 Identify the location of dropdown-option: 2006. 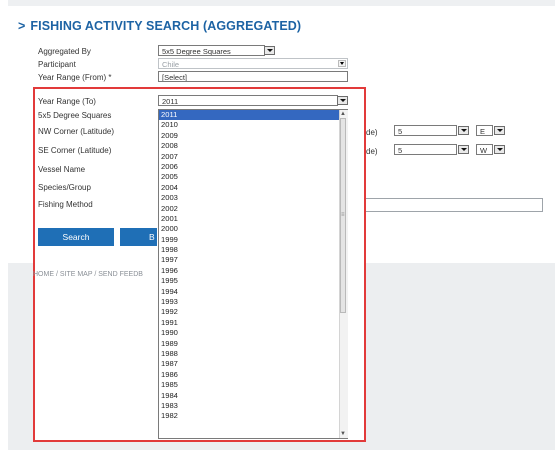
(253, 167).